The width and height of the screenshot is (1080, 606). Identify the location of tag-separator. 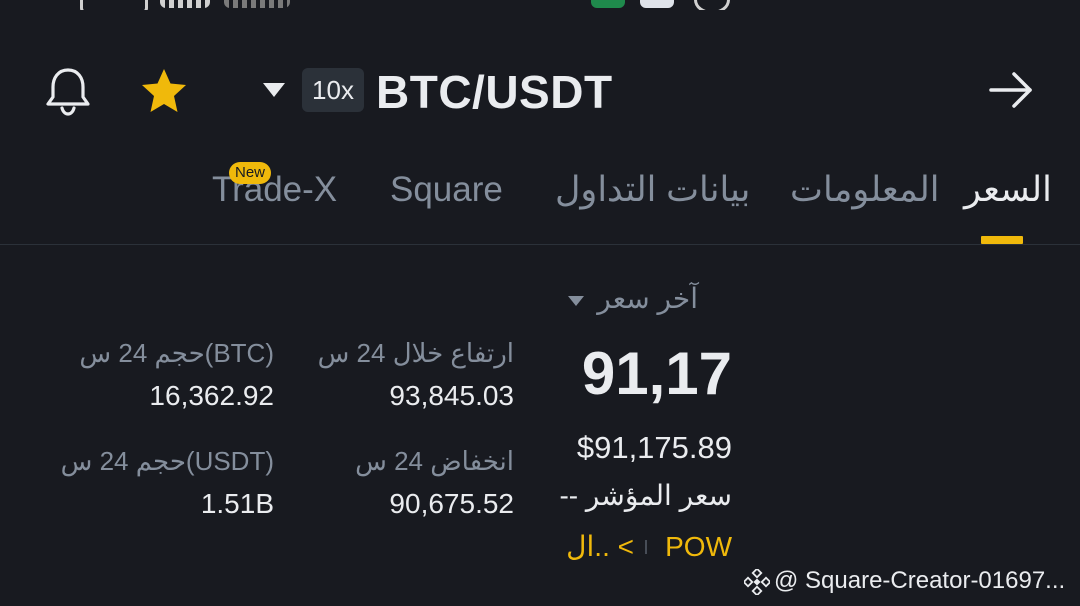
(646, 547).